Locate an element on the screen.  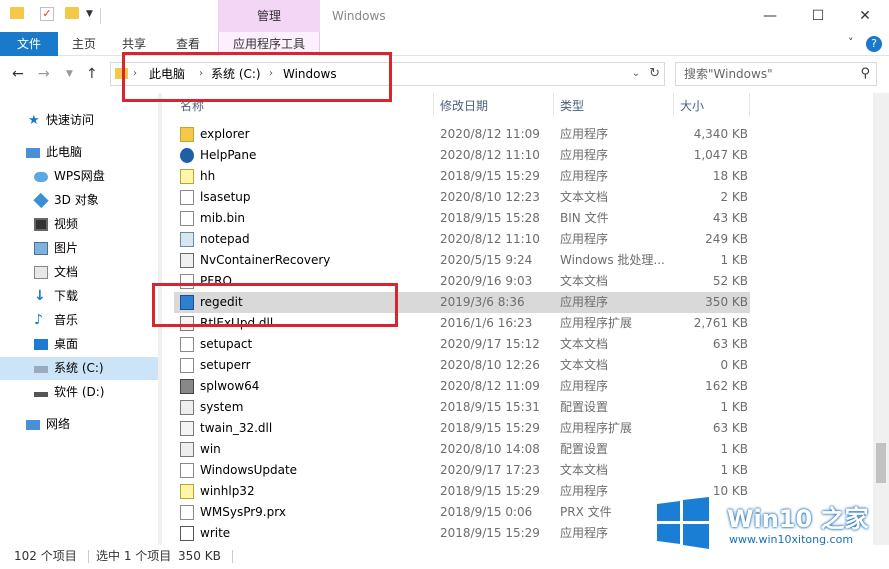
recent-locations-chevron-icon: ▼ is located at coordinates (69, 74).